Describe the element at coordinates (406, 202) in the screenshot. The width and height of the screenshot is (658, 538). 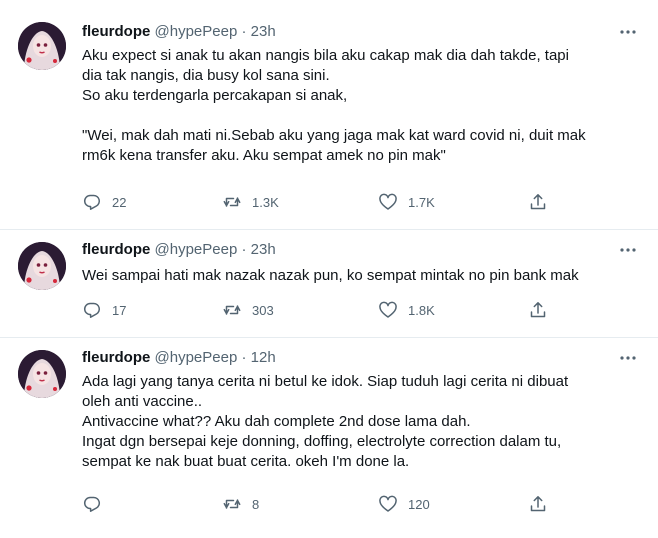
I see `like-button: 1.7K` at that location.